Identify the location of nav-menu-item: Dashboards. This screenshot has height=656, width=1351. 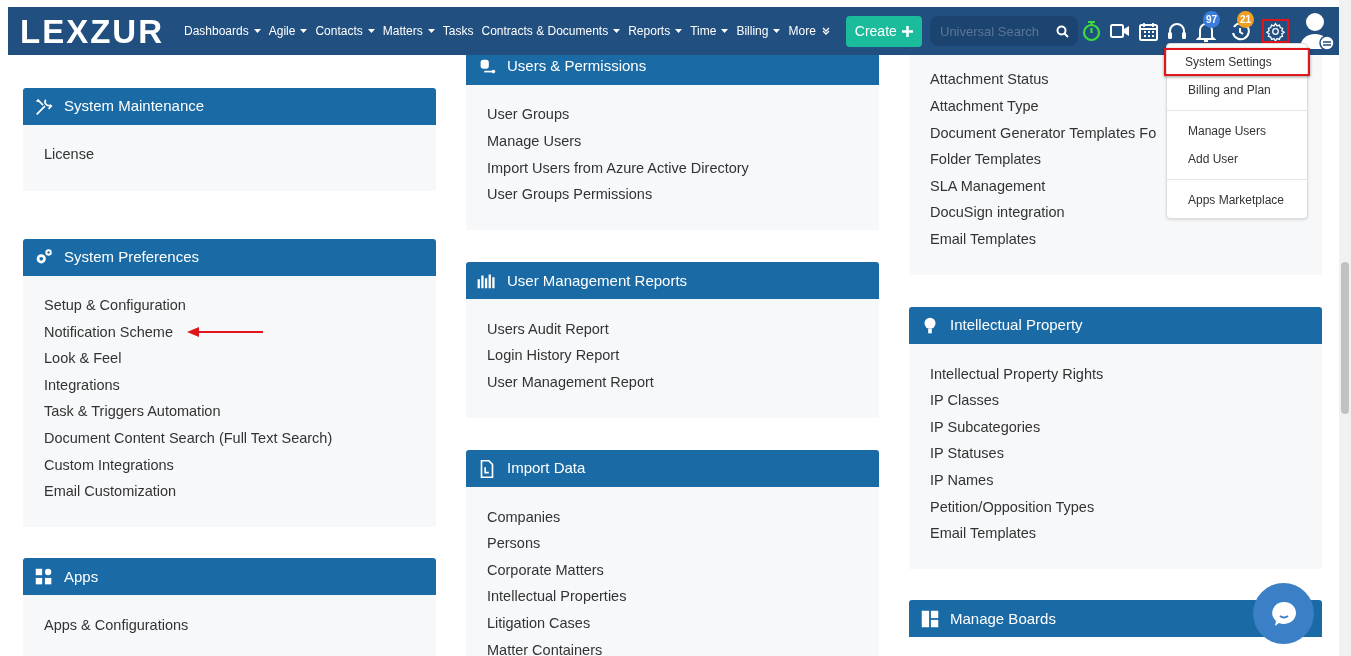
(222, 31).